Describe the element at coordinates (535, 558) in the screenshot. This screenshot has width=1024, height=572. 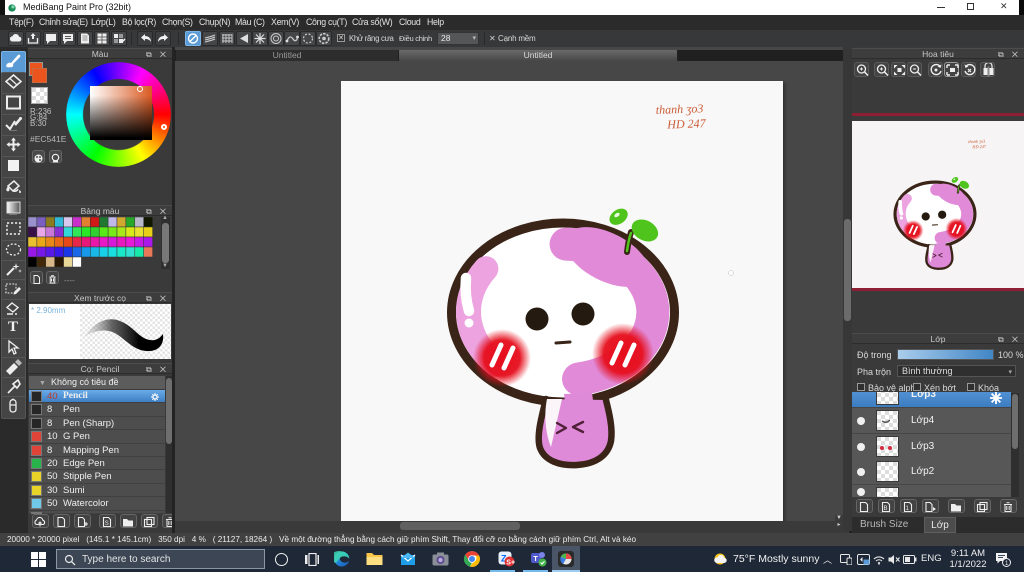
I see `svg-text: T` at that location.